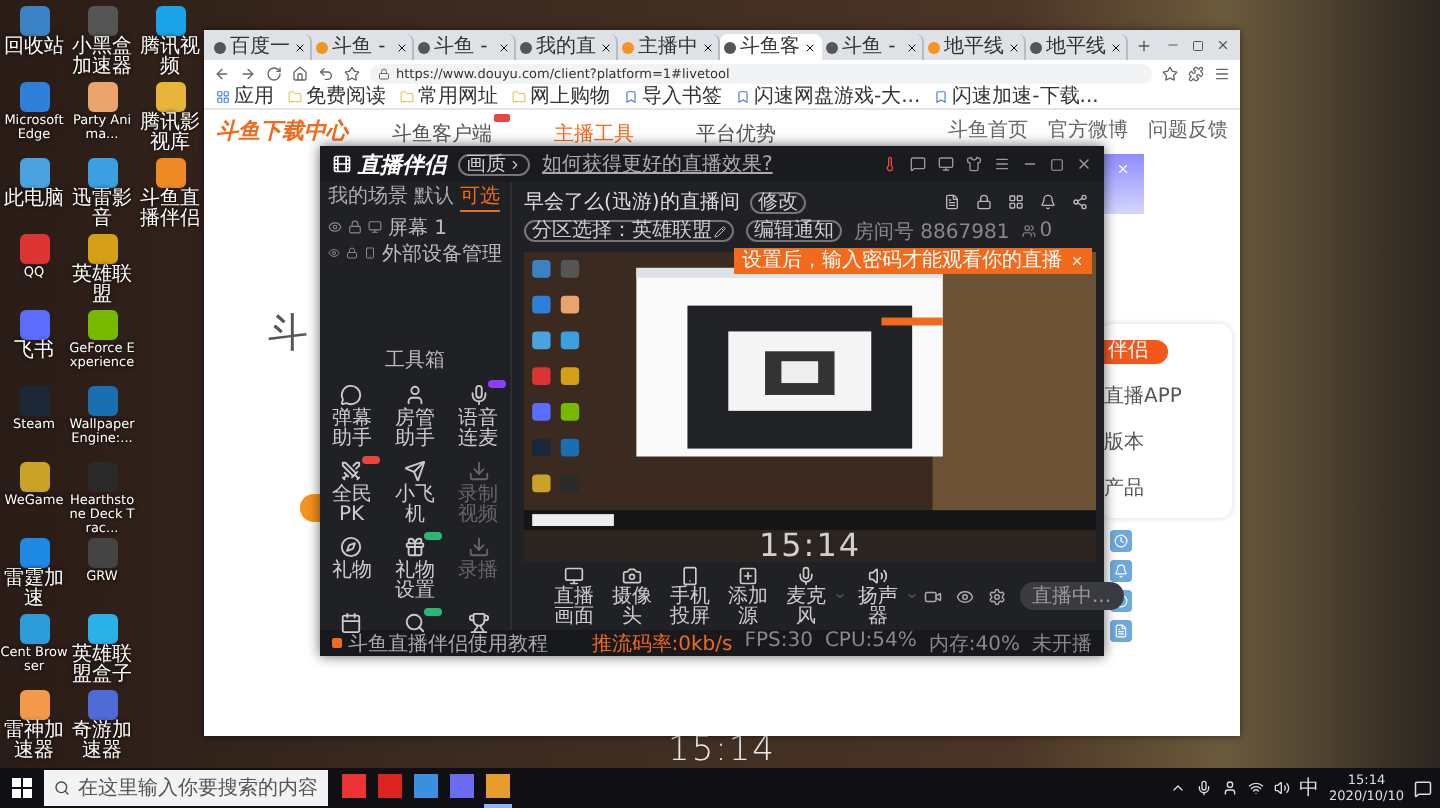  What do you see at coordinates (1088, 130) in the screenshot?
I see `header-link: 官方微博` at bounding box center [1088, 130].